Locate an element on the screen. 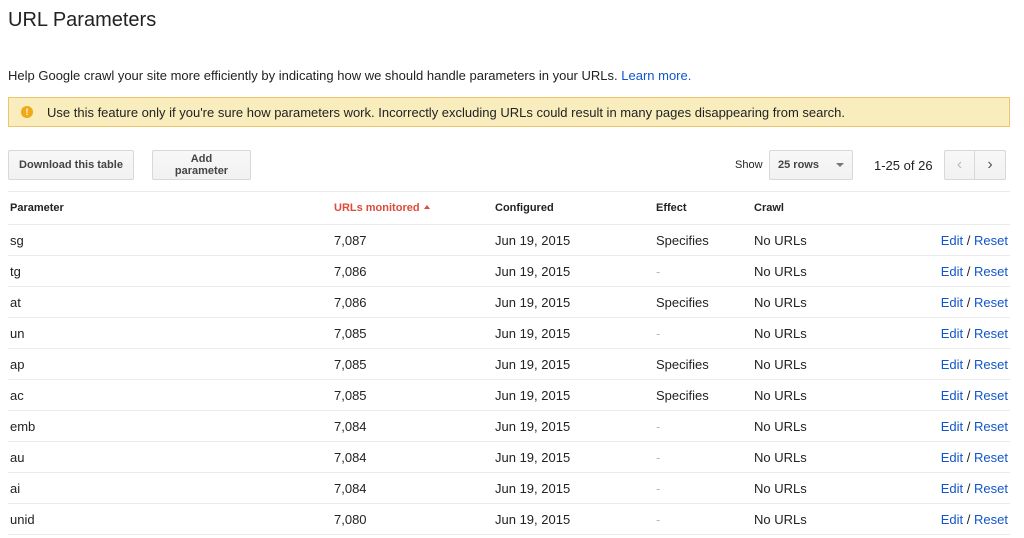 This screenshot has height=538, width=1024. cell-parameter: unid is located at coordinates (170, 519).